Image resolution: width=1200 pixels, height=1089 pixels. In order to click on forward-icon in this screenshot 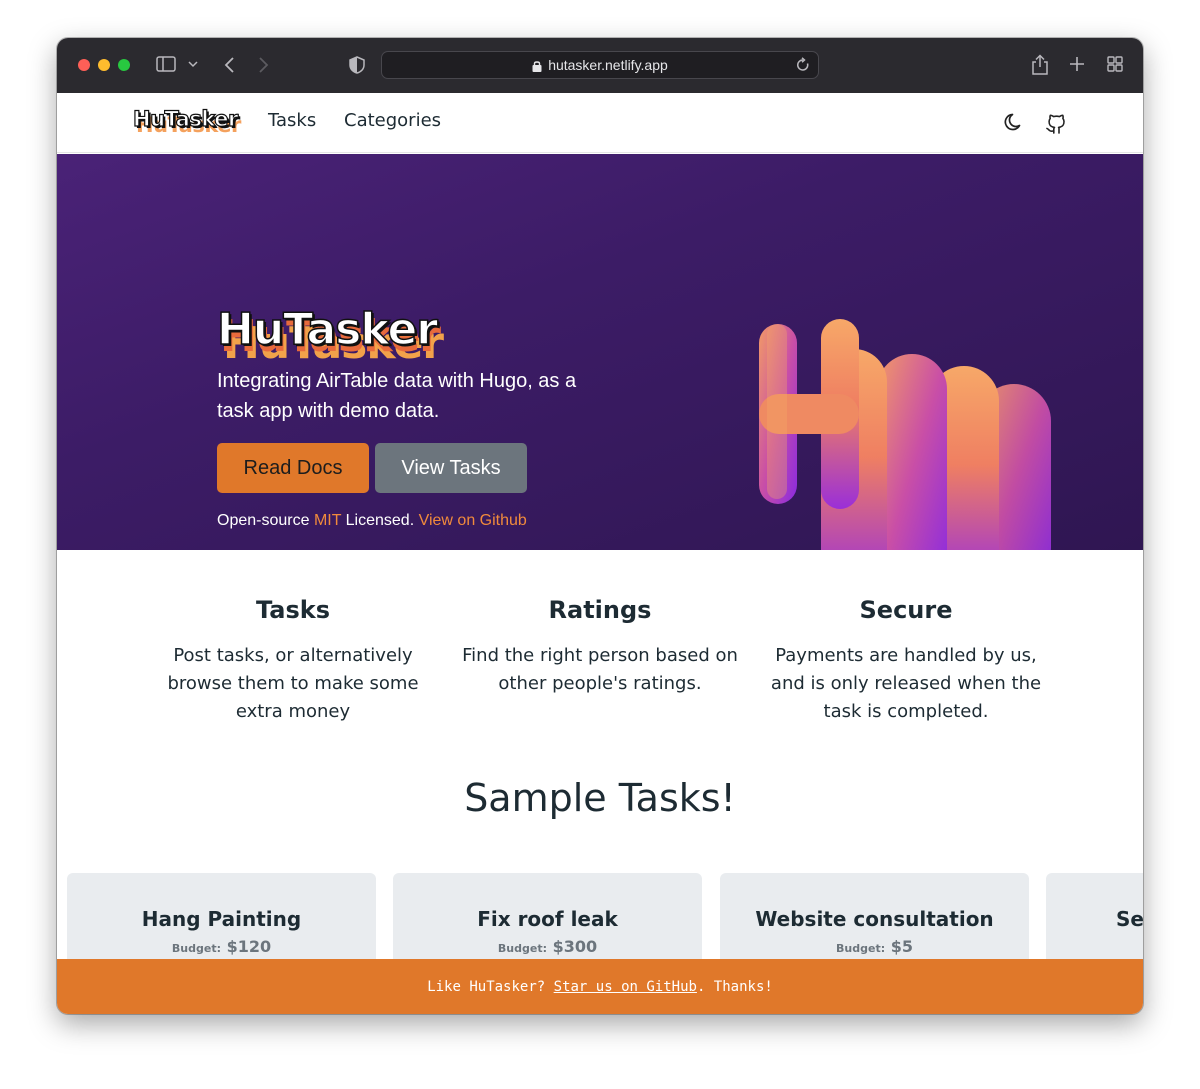, I will do `click(264, 65)`.